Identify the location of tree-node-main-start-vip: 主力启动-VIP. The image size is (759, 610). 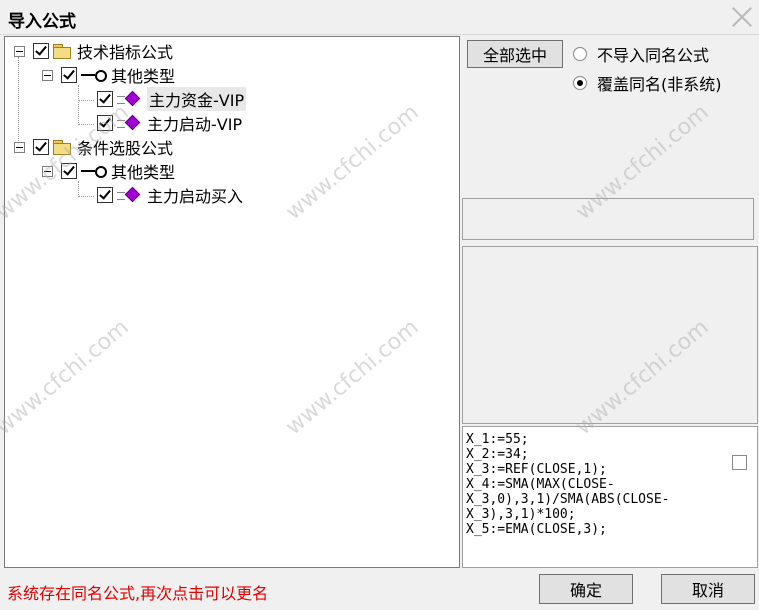
(169, 123).